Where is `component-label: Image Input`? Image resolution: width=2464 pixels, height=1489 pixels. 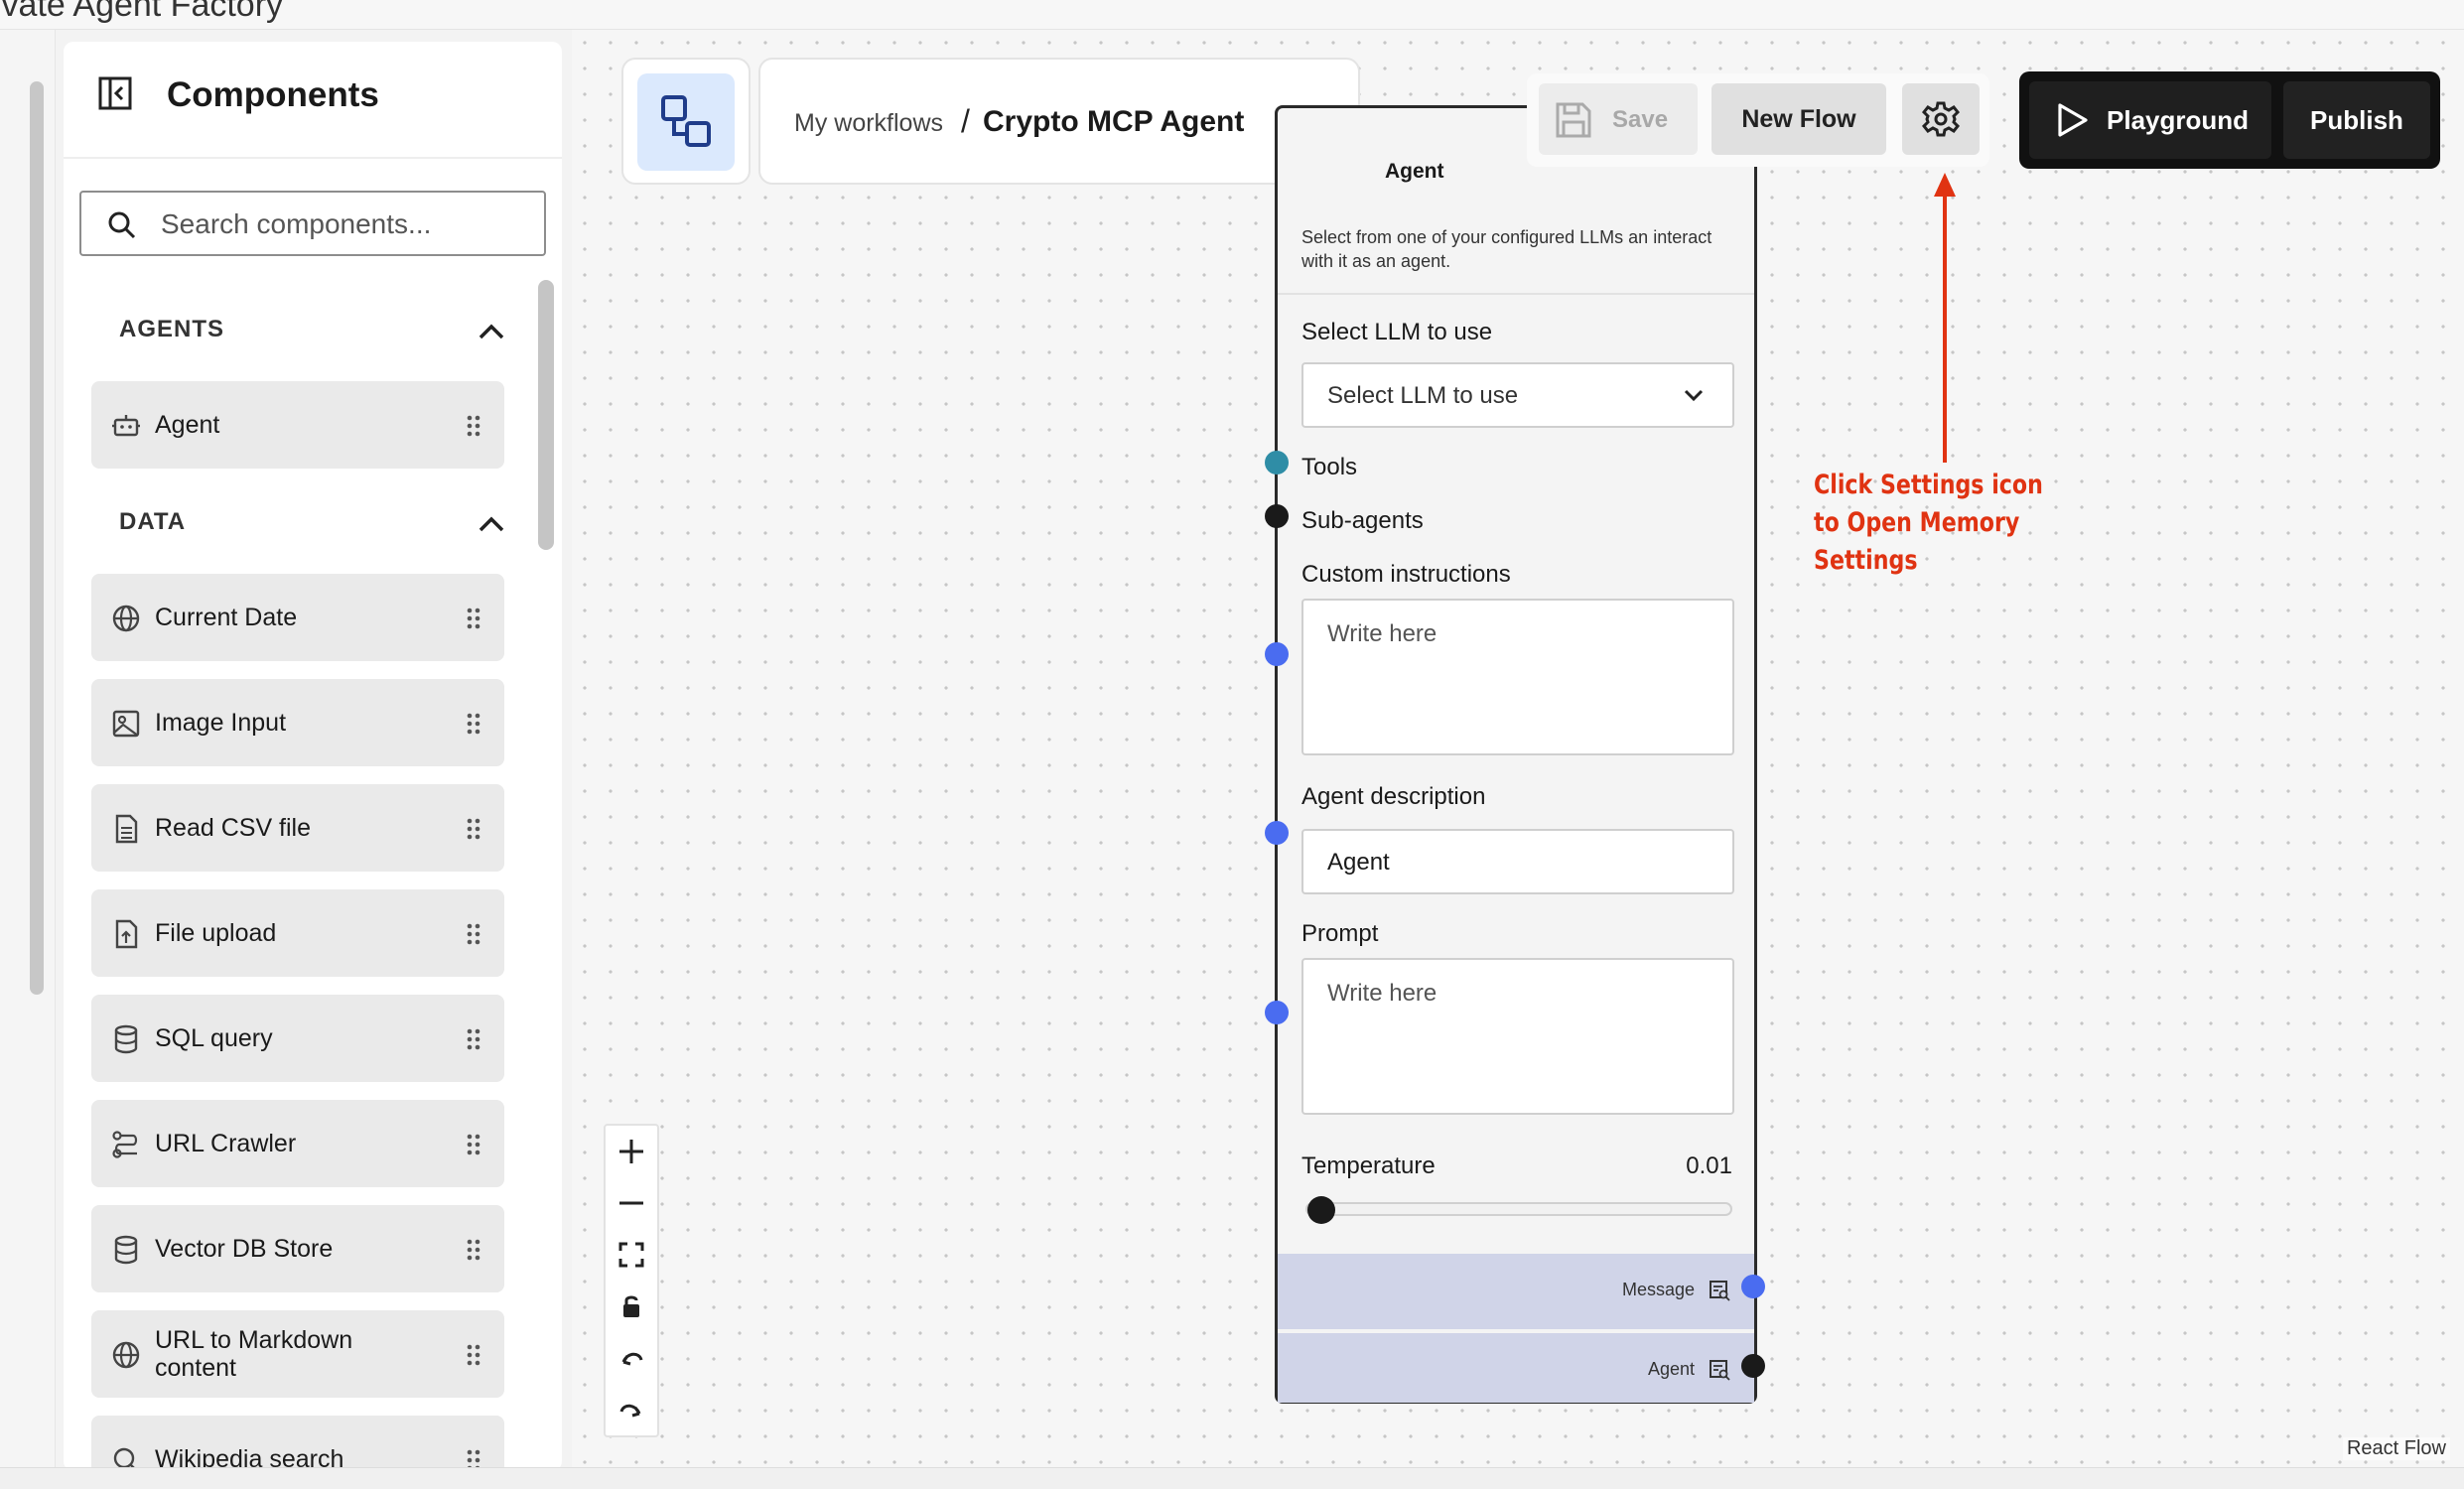 component-label: Image Input is located at coordinates (221, 723).